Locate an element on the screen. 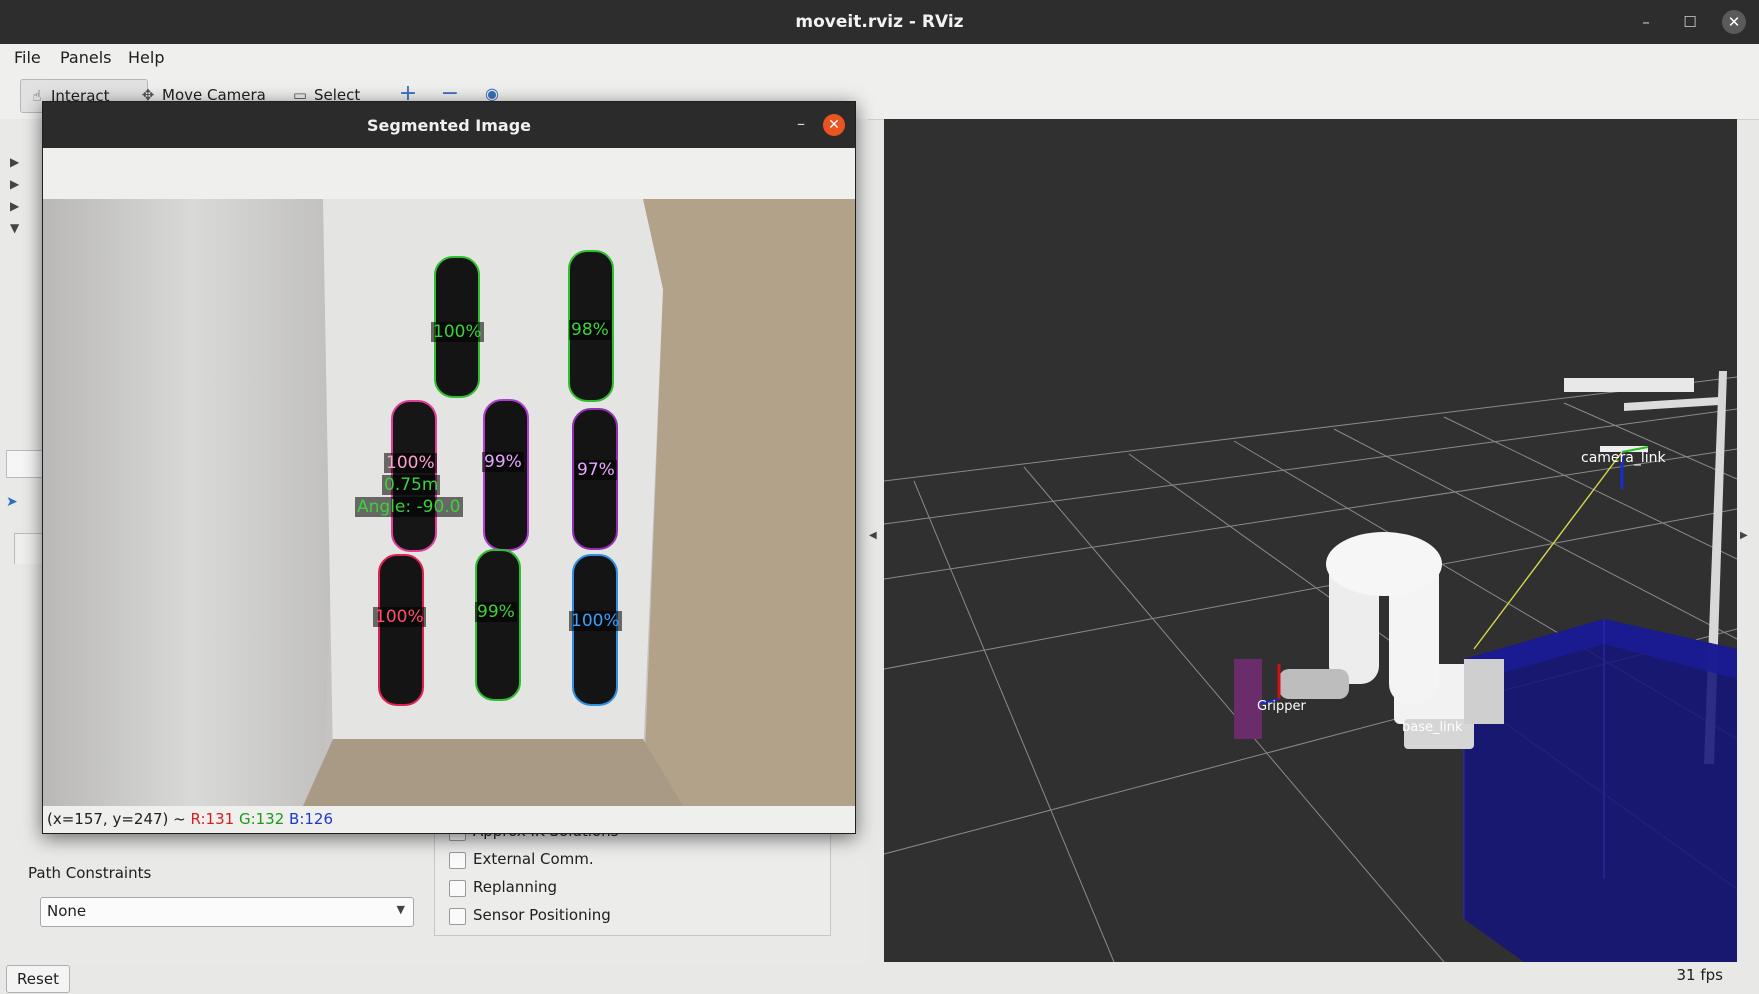 The image size is (1759, 994). window-titlebar: moveit.rviz - RViz – ☐ ✕ is located at coordinates (879, 22).